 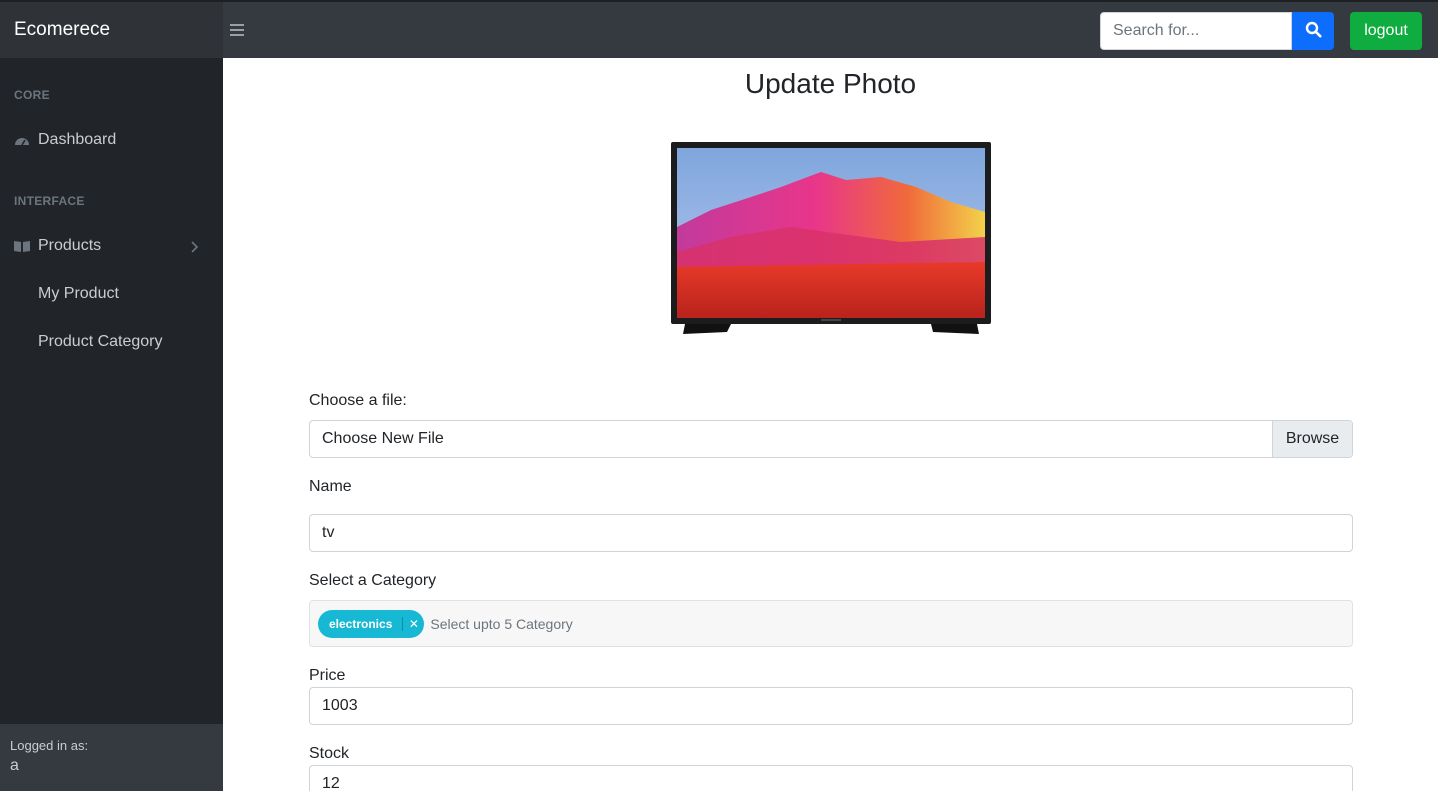 I want to click on sidebar-item-product-category: Product Category, so click(x=100, y=342).